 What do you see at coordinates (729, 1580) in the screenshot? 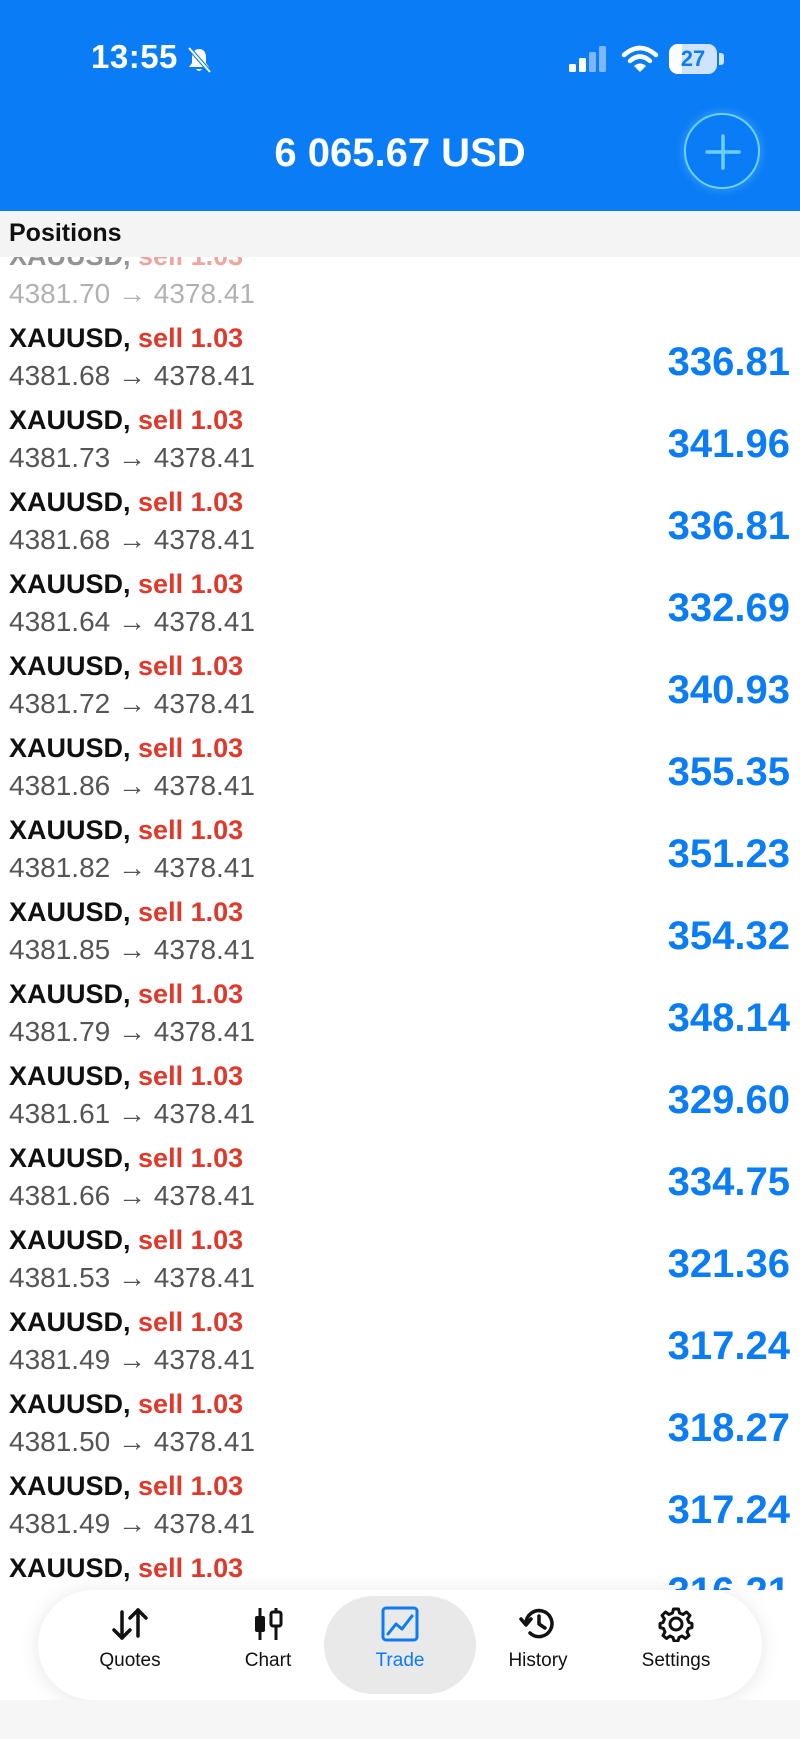
I see `position-profit: 316.21` at bounding box center [729, 1580].